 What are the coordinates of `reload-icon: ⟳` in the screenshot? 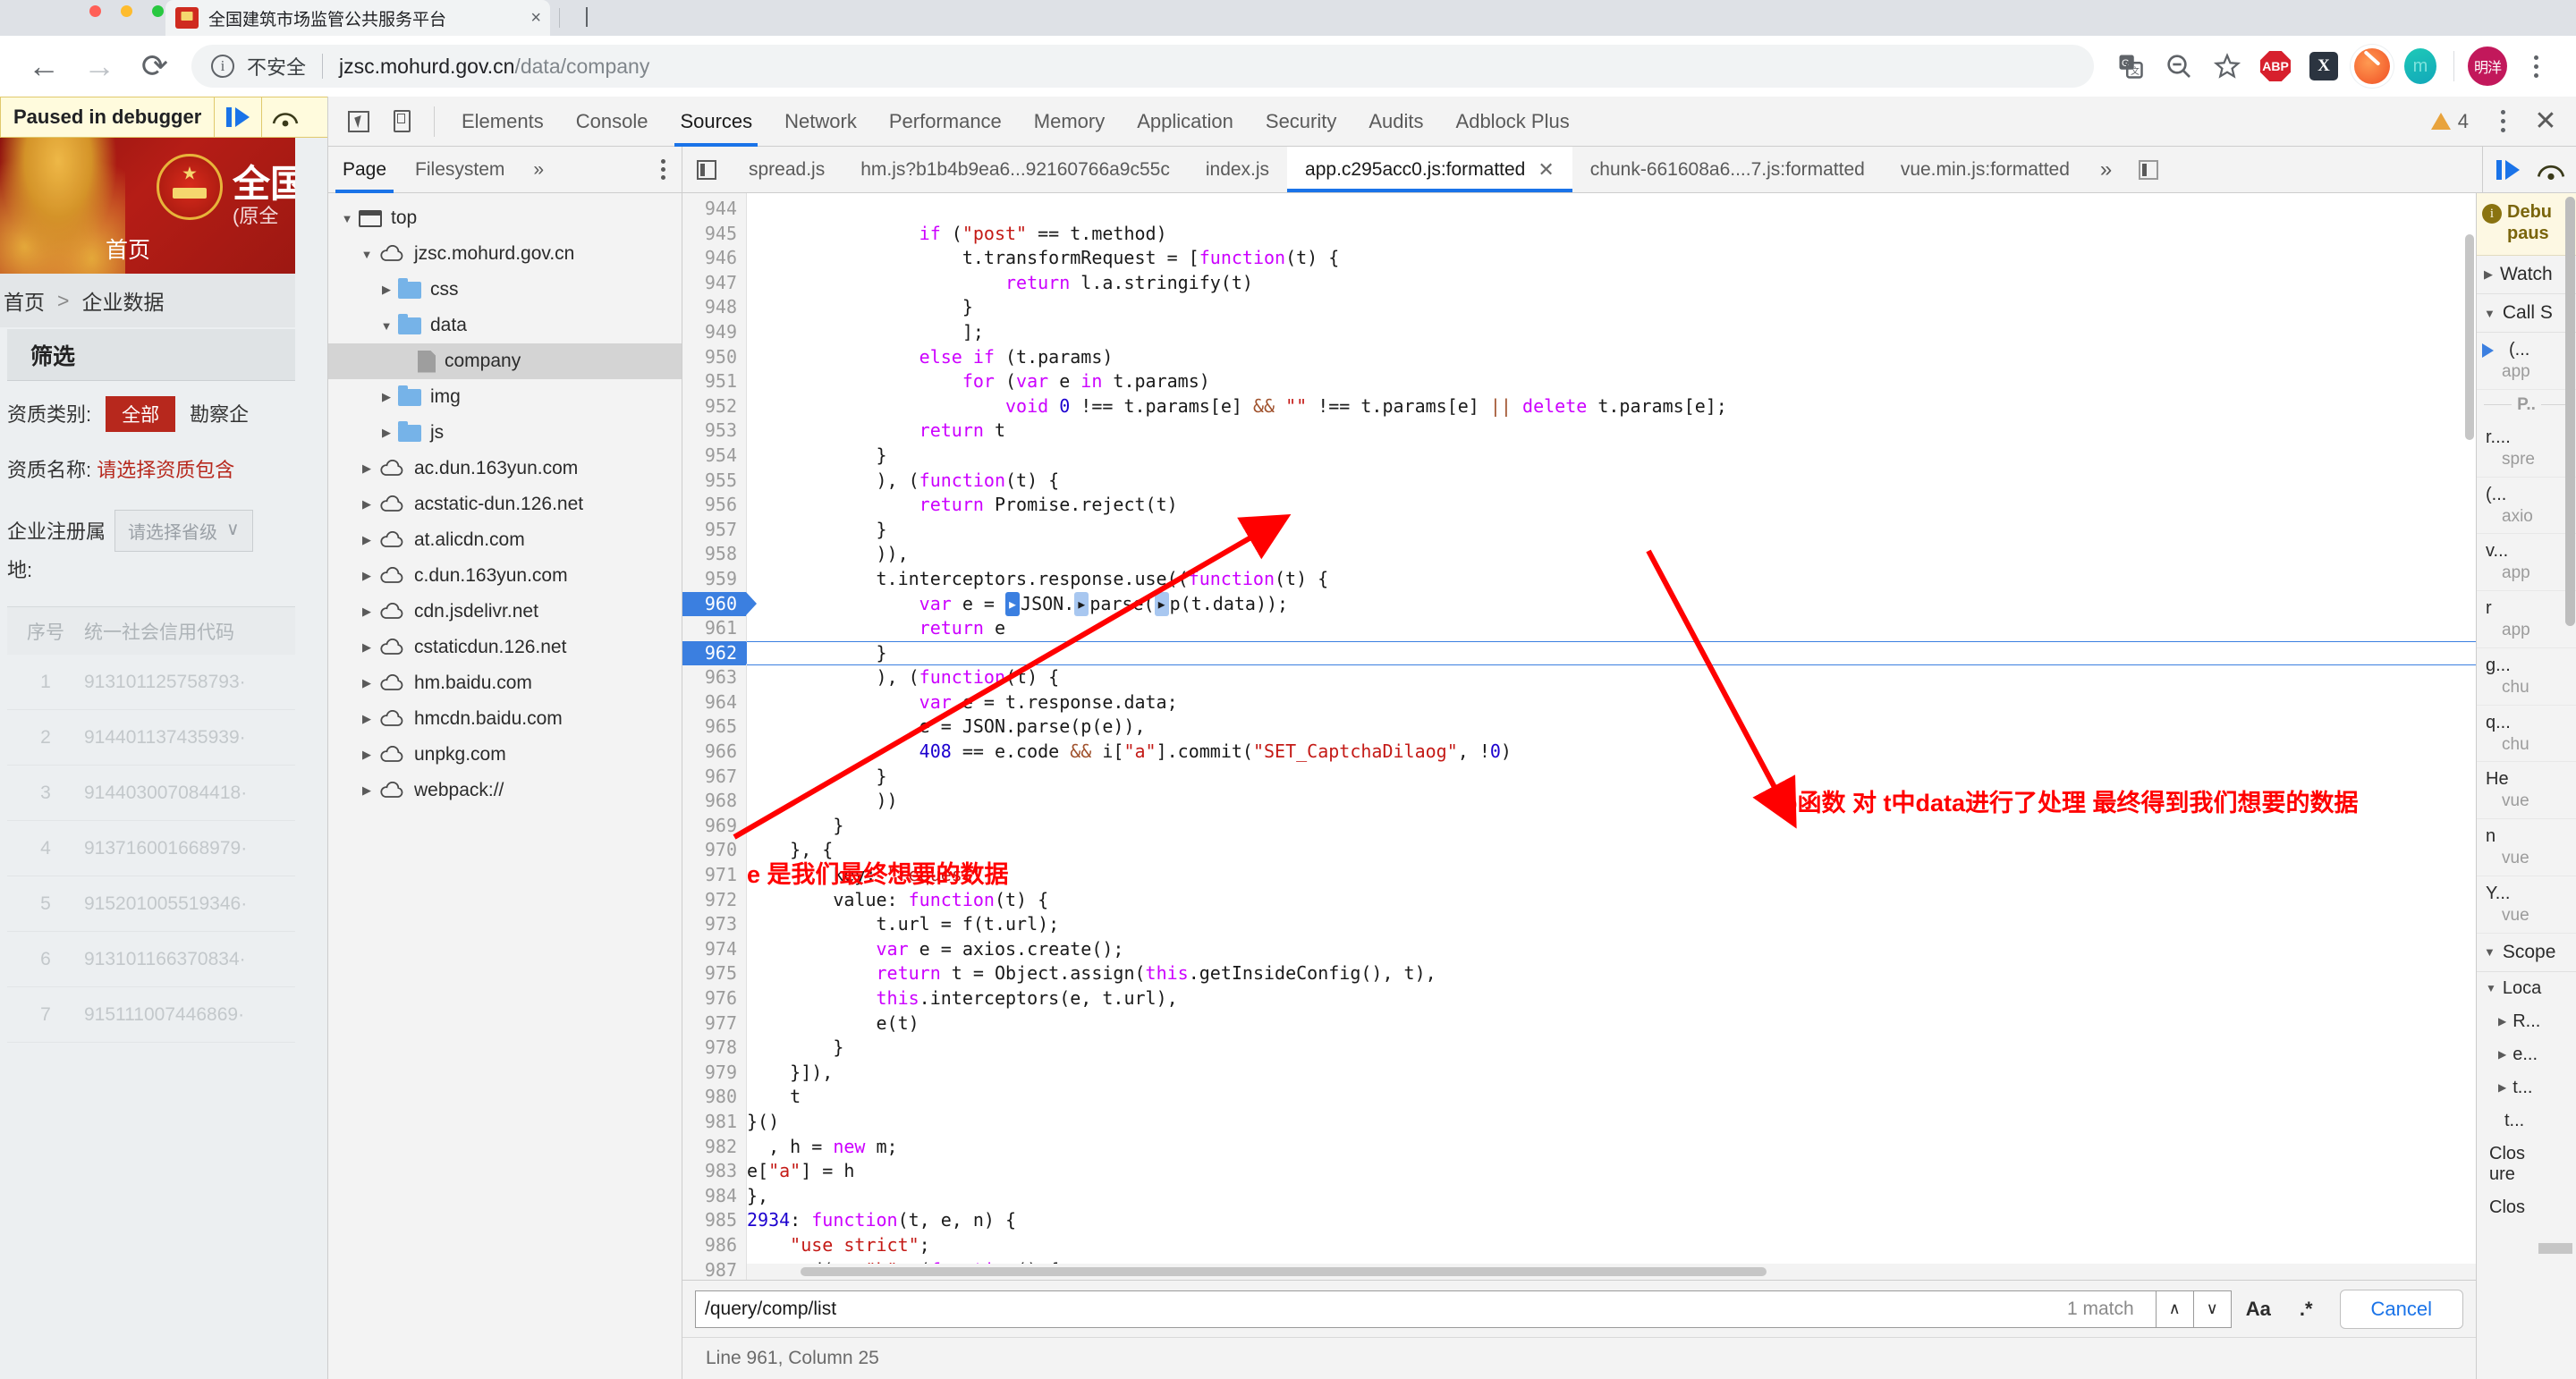 It's located at (154, 66).